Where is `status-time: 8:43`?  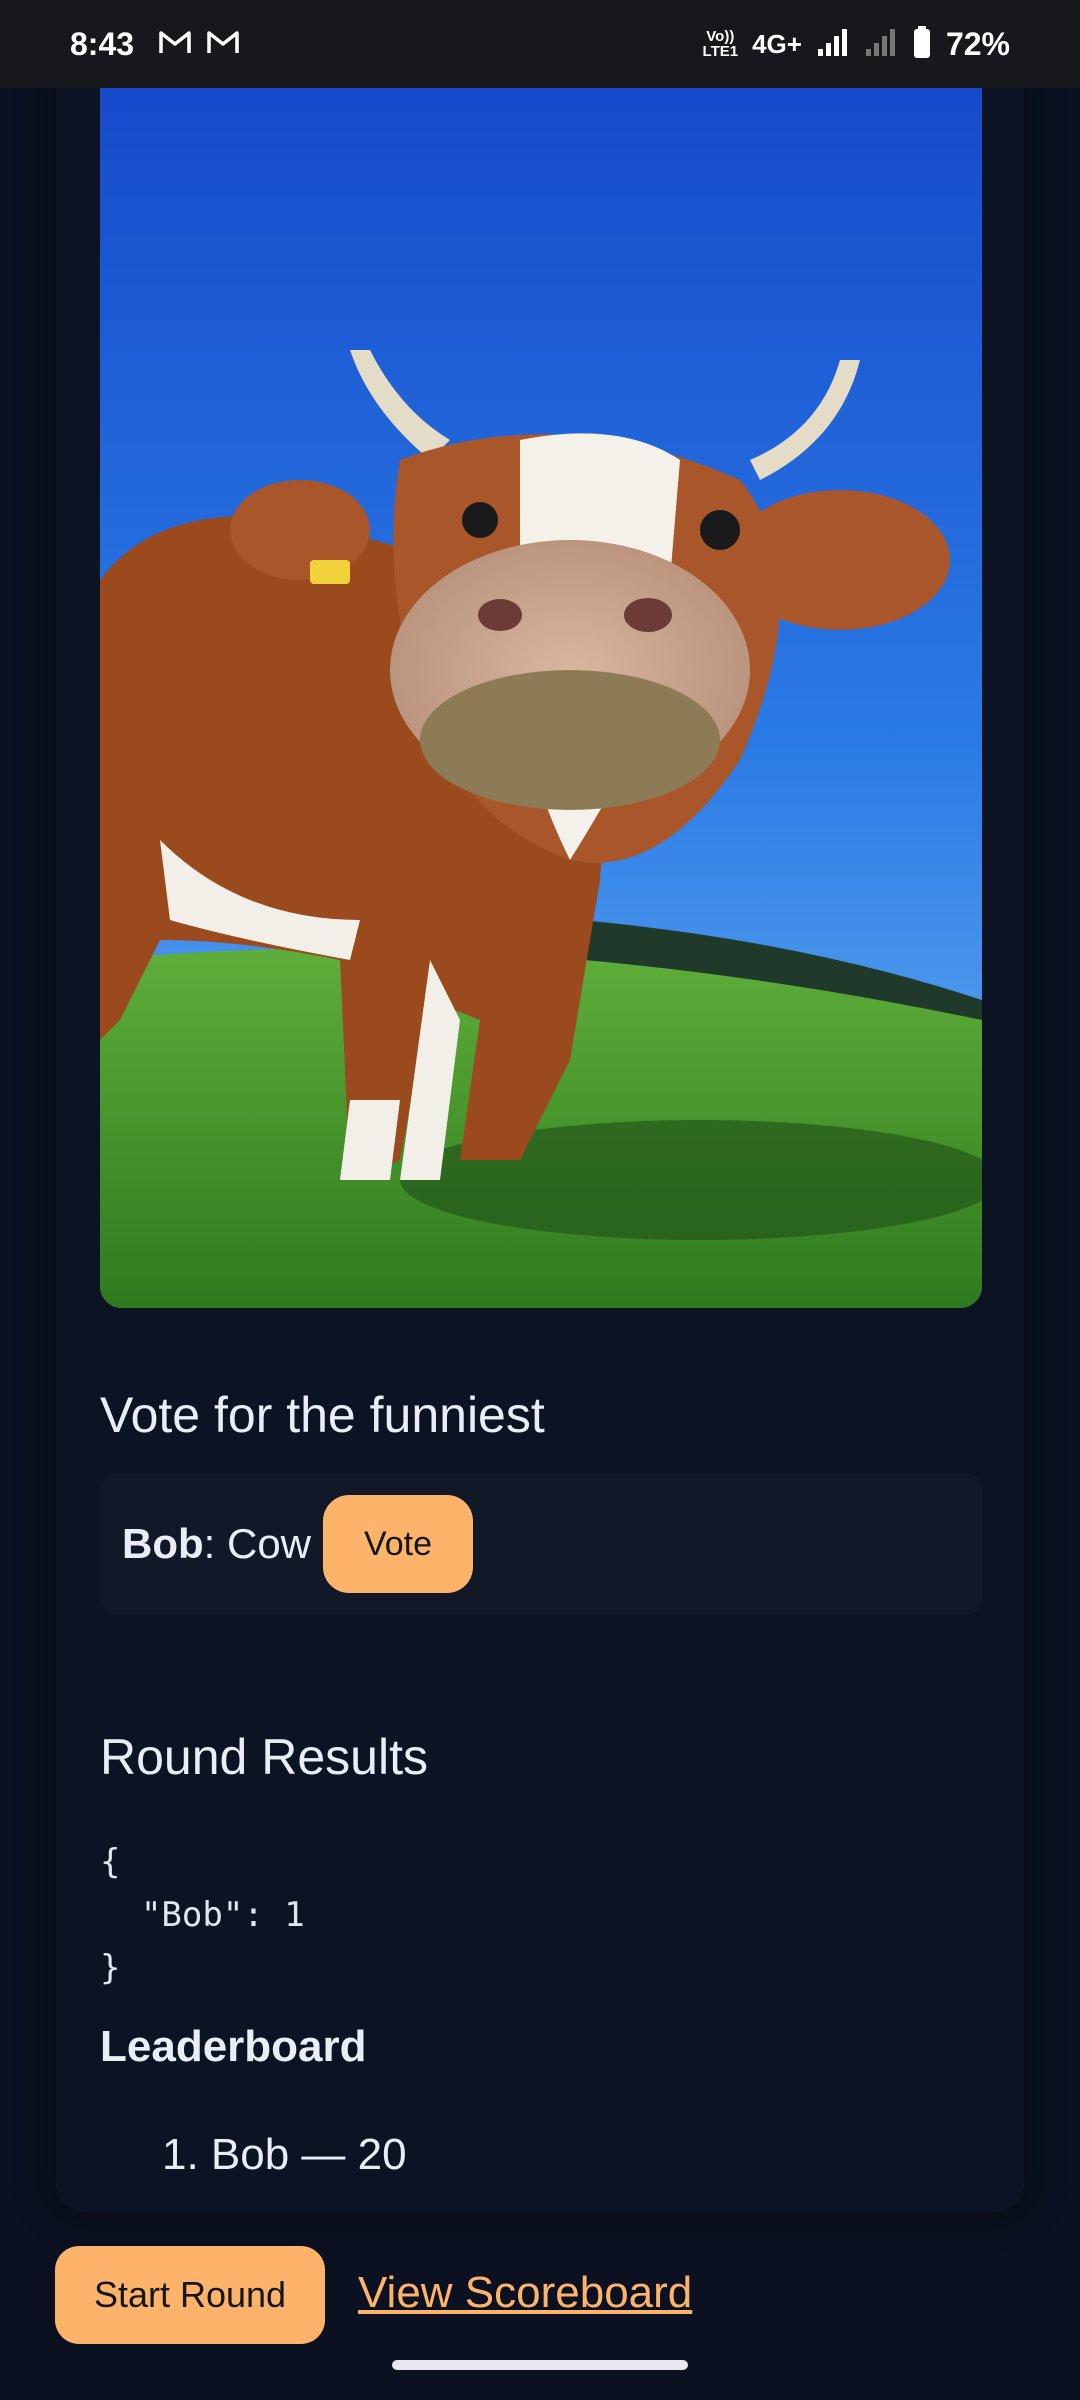
status-time: 8:43 is located at coordinates (102, 43).